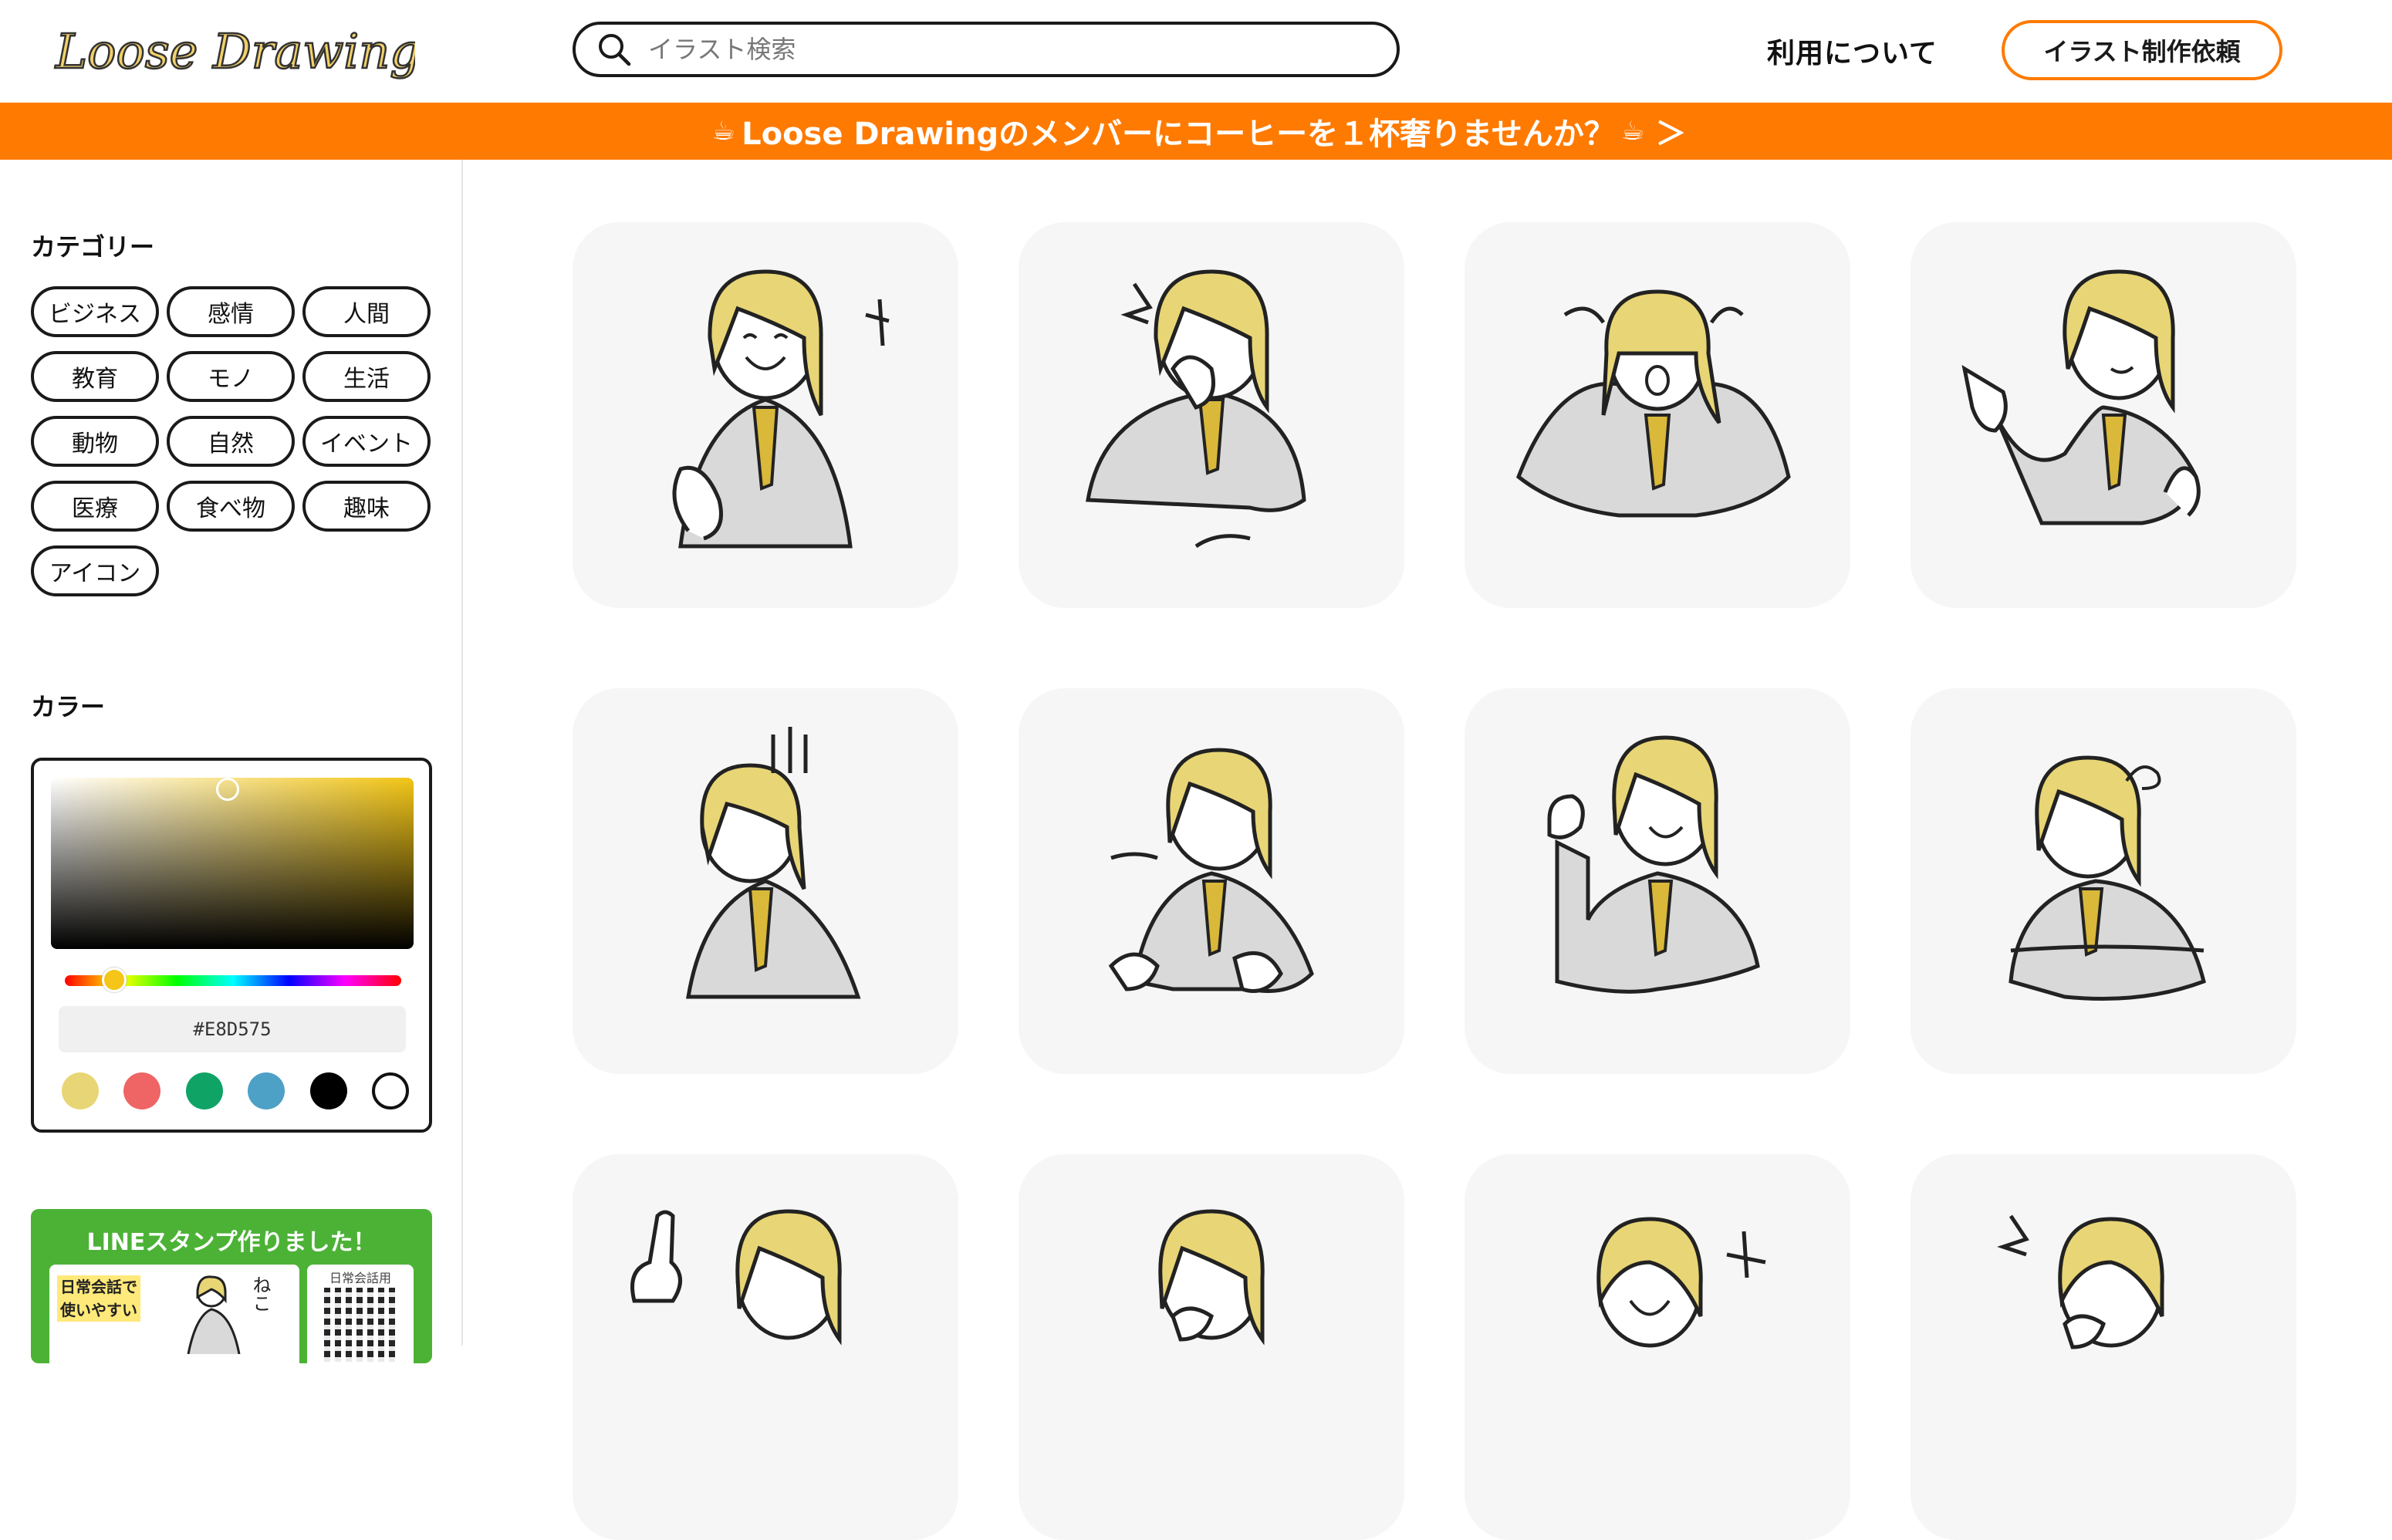 The height and width of the screenshot is (1540, 2392). I want to click on illustration-request-button: イラスト制作依頼, so click(2142, 50).